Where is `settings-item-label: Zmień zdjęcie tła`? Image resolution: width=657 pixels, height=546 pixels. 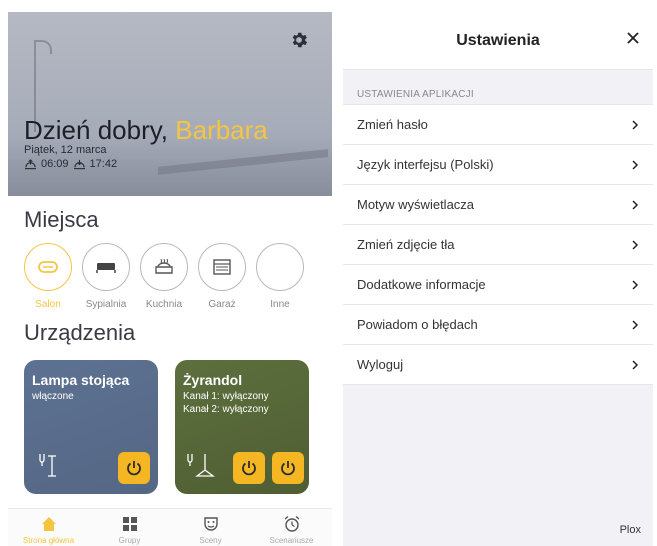
settings-item-label: Zmień zdjęcie tła is located at coordinates (406, 244).